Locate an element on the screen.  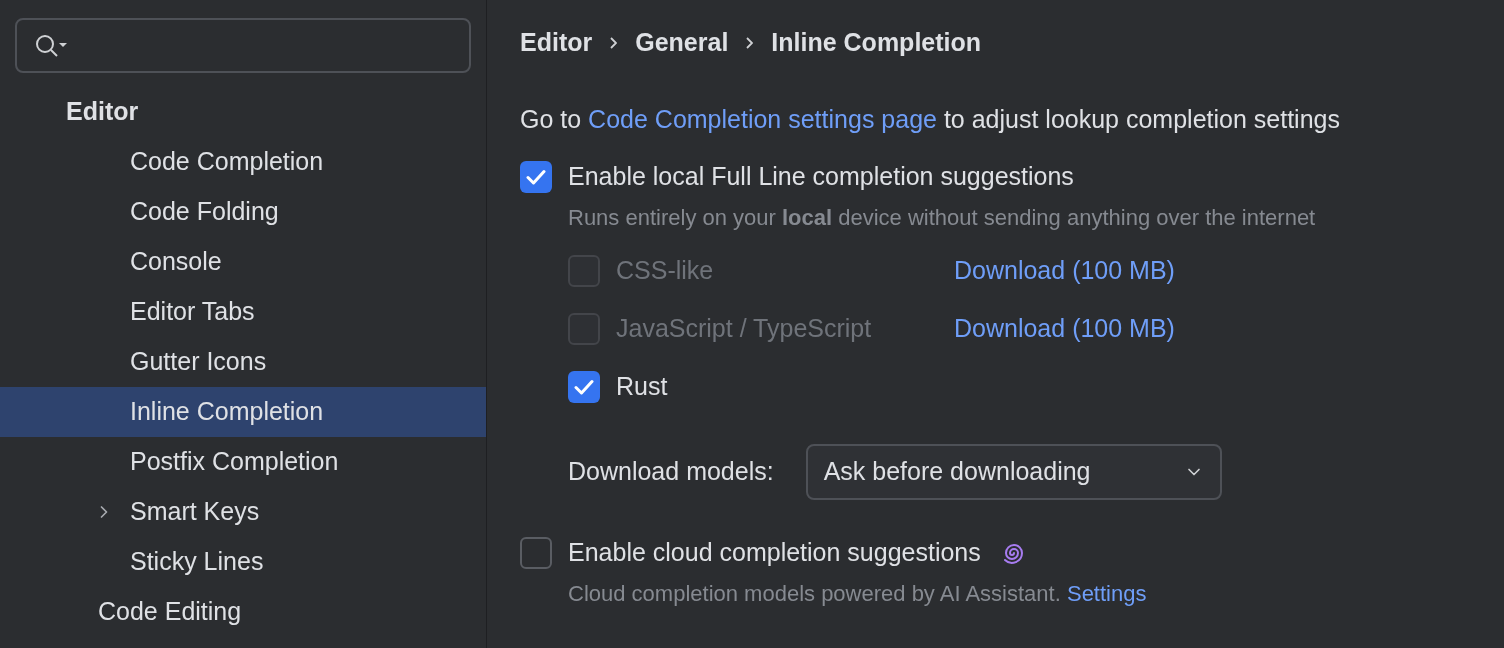
breadcrumb-item: Inline Completion is located at coordinates (876, 43).